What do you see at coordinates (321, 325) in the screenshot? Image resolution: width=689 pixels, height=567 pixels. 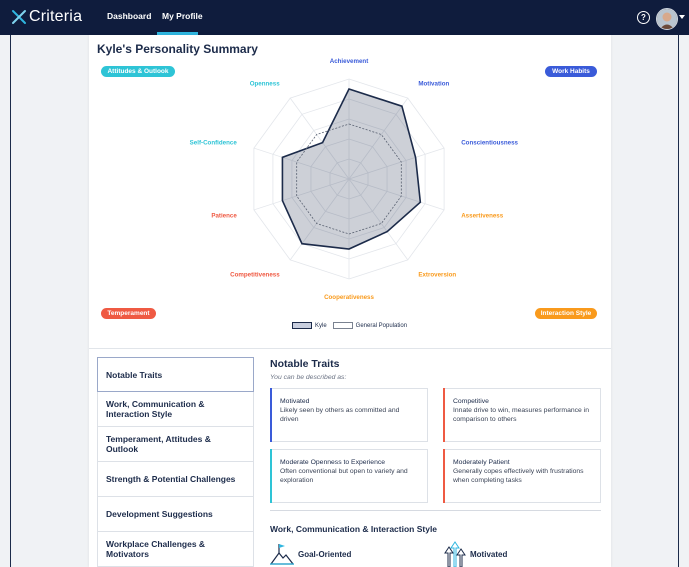 I see `legend-label-kyle: Kyle` at bounding box center [321, 325].